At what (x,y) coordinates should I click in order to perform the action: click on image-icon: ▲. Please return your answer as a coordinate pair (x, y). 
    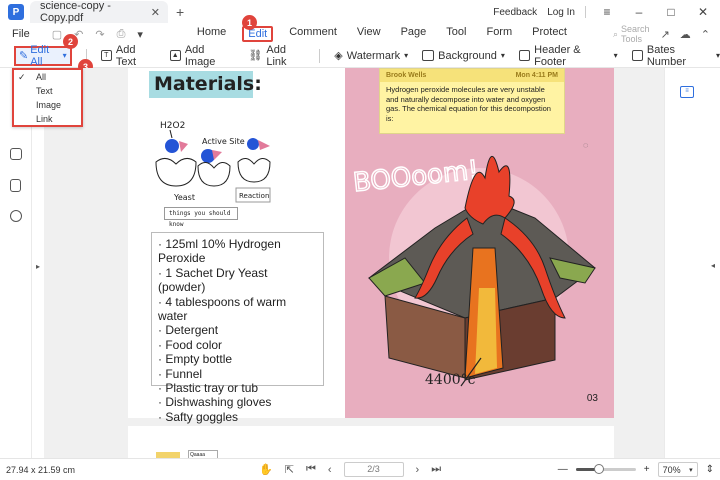
    Looking at the image, I should click on (175, 55).